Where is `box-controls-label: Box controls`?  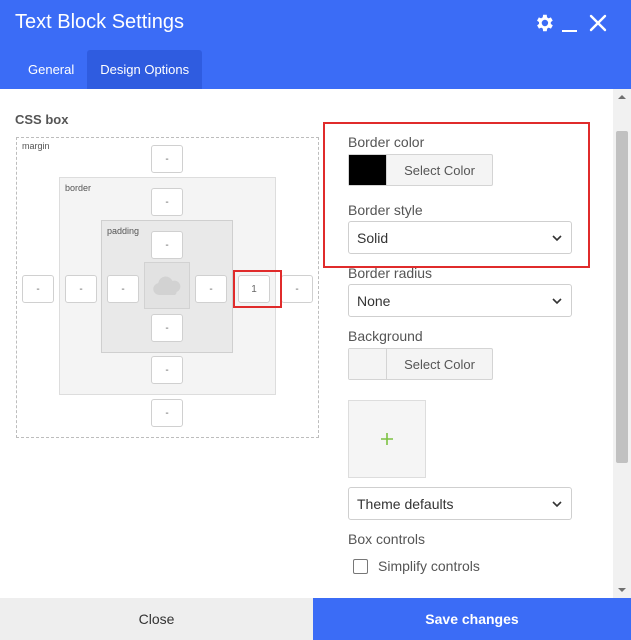 box-controls-label: Box controls is located at coordinates (387, 539).